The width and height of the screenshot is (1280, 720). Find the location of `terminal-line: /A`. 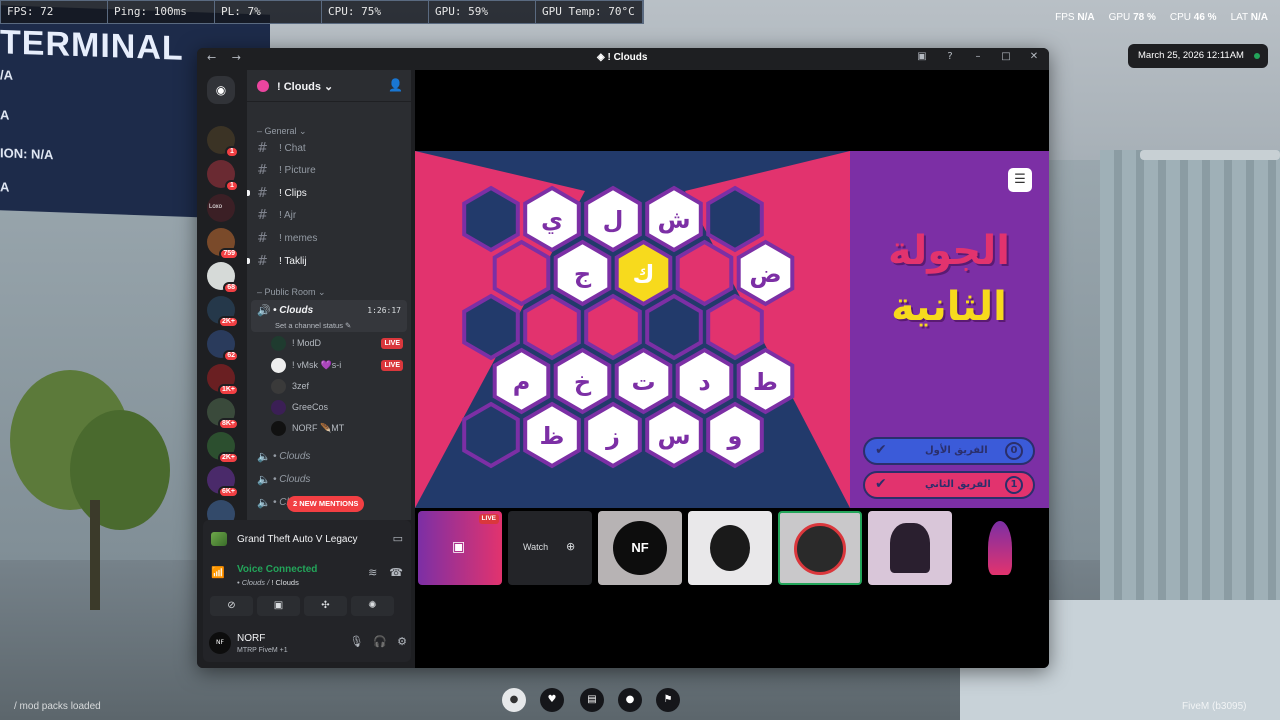

terminal-line: /A is located at coordinates (6, 75).